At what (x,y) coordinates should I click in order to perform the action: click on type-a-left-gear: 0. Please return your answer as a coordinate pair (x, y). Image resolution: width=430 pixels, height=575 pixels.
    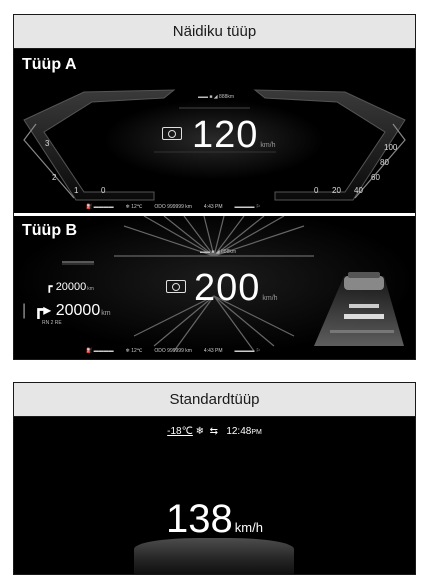
    Looking at the image, I should click on (103, 190).